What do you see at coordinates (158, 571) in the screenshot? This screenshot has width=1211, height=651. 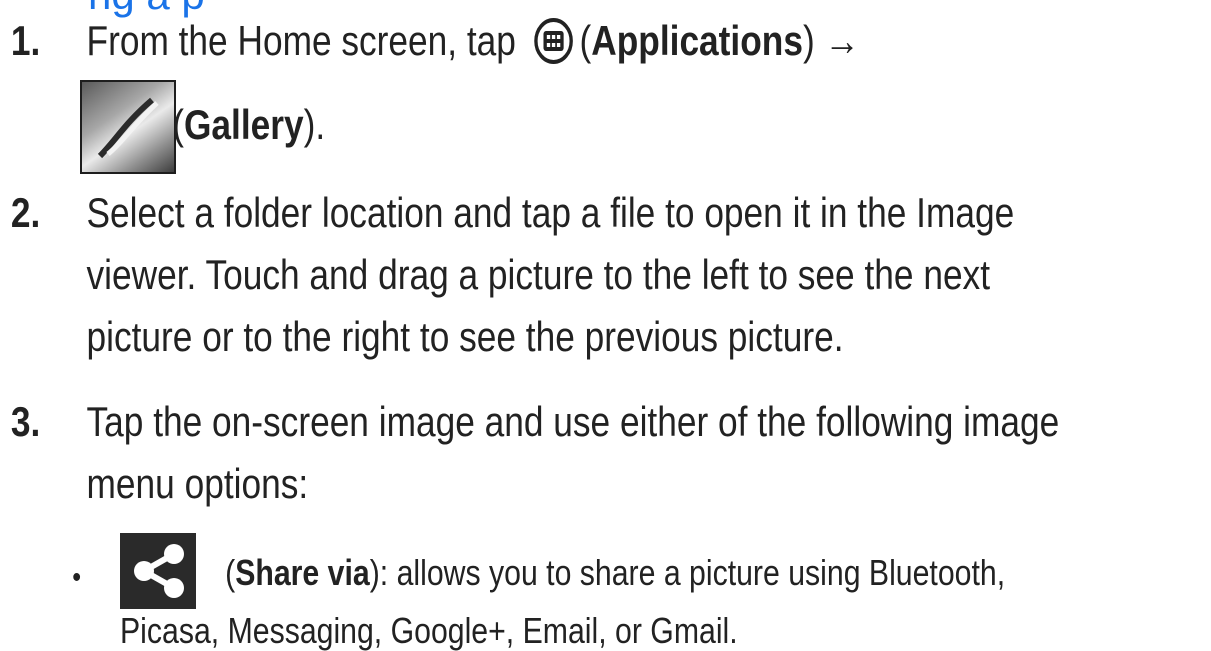 I see `share-icon` at bounding box center [158, 571].